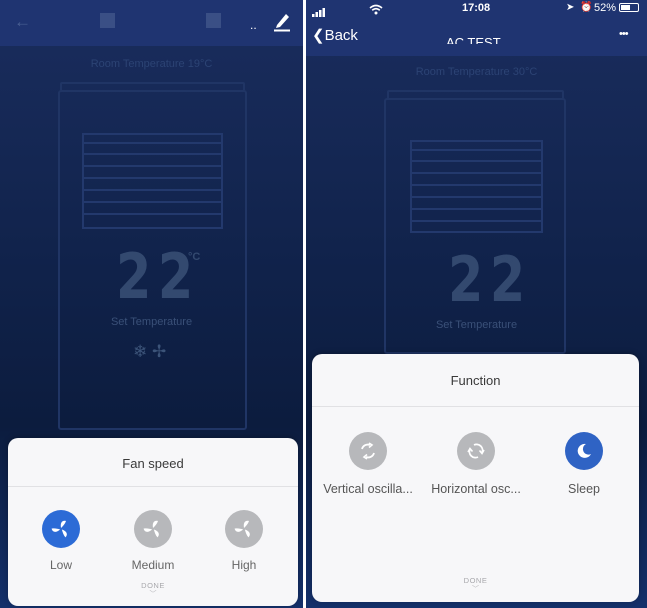  What do you see at coordinates (376, 11) in the screenshot?
I see `wifi-icon` at bounding box center [376, 11].